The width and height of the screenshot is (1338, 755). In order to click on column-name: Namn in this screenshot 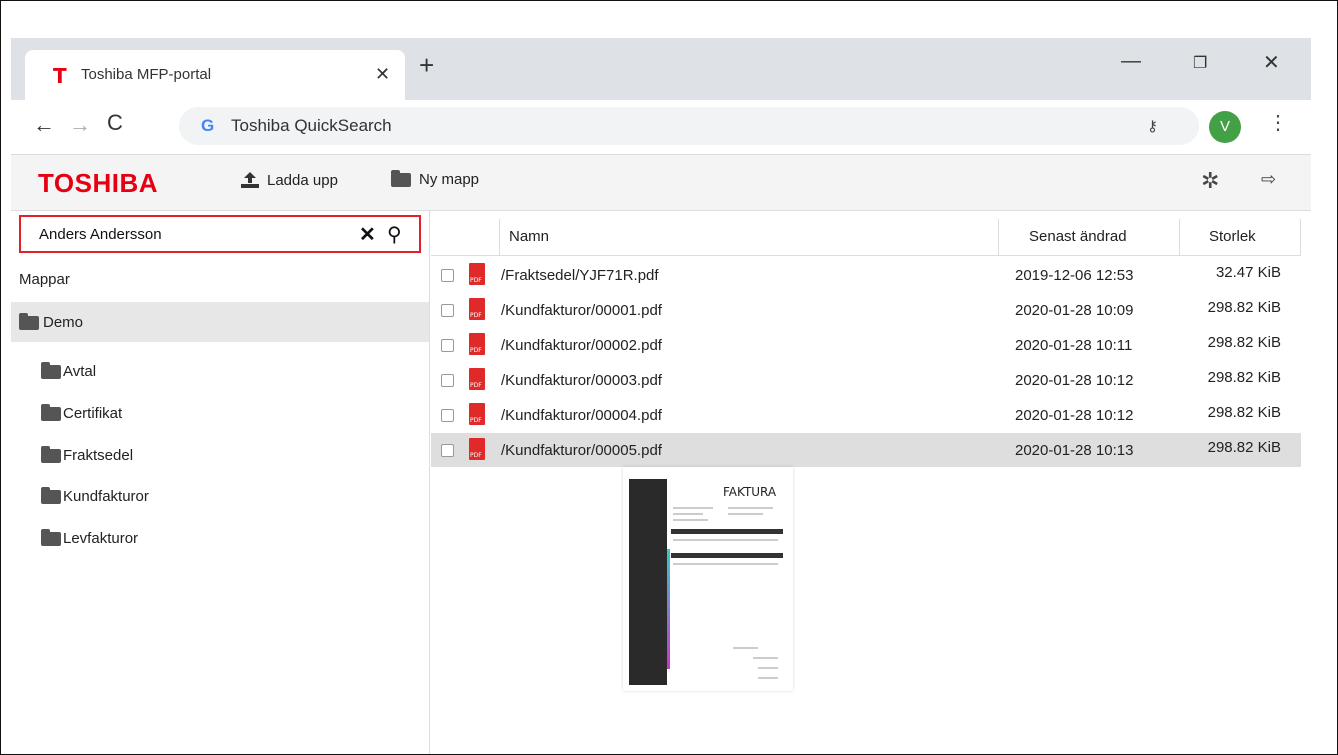, I will do `click(529, 236)`.